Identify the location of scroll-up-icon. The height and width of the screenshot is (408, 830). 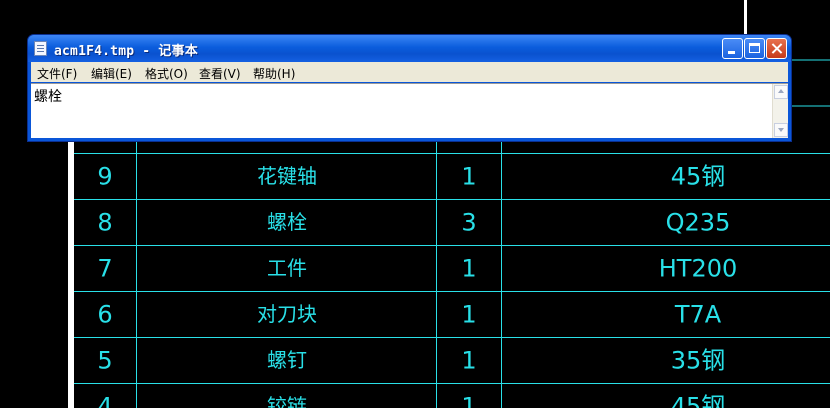
(781, 92).